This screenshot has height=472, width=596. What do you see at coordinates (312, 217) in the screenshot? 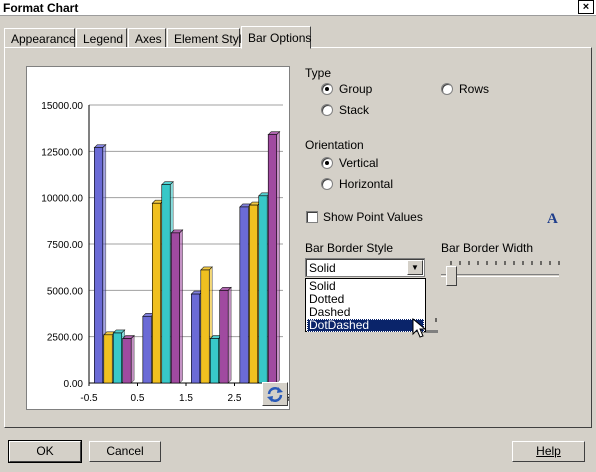
I see `show-point-values-checkbox` at bounding box center [312, 217].